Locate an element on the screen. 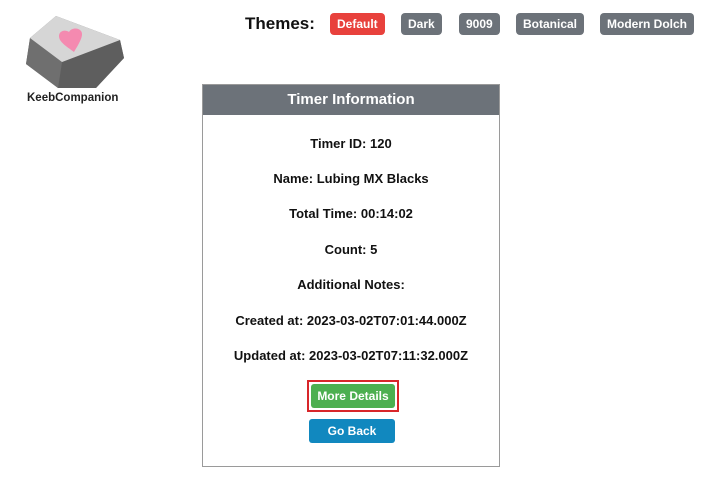  go-back-button: Go Back is located at coordinates (352, 431).